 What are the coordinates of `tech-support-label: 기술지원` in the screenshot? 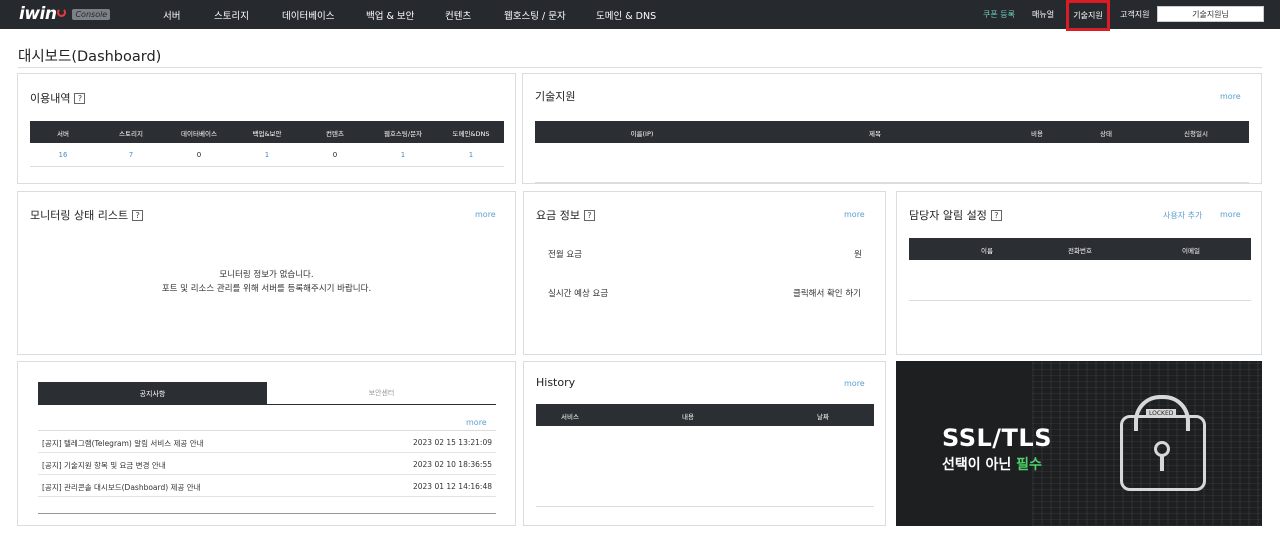 It's located at (1088, 15).